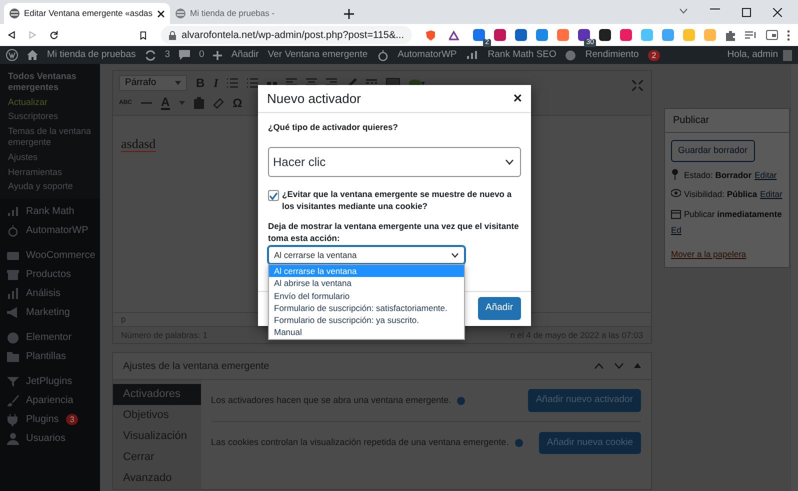 Image resolution: width=798 pixels, height=491 pixels. Describe the element at coordinates (50, 172) in the screenshot. I see `submenu-item: Herramientas` at that location.